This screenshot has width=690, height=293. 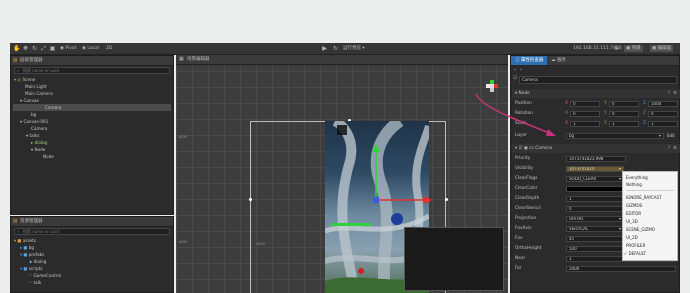 I want to click on clearstencil-input: 0, so click(x=595, y=208).